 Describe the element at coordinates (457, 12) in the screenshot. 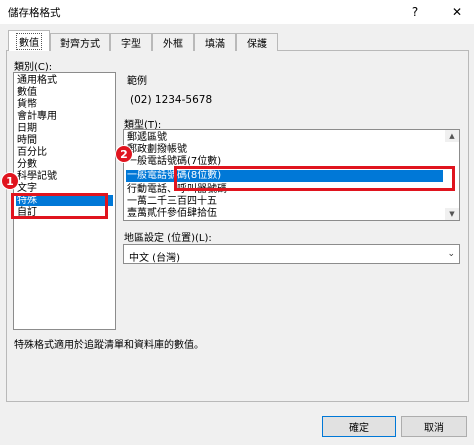

I see `close-button: ✕` at that location.